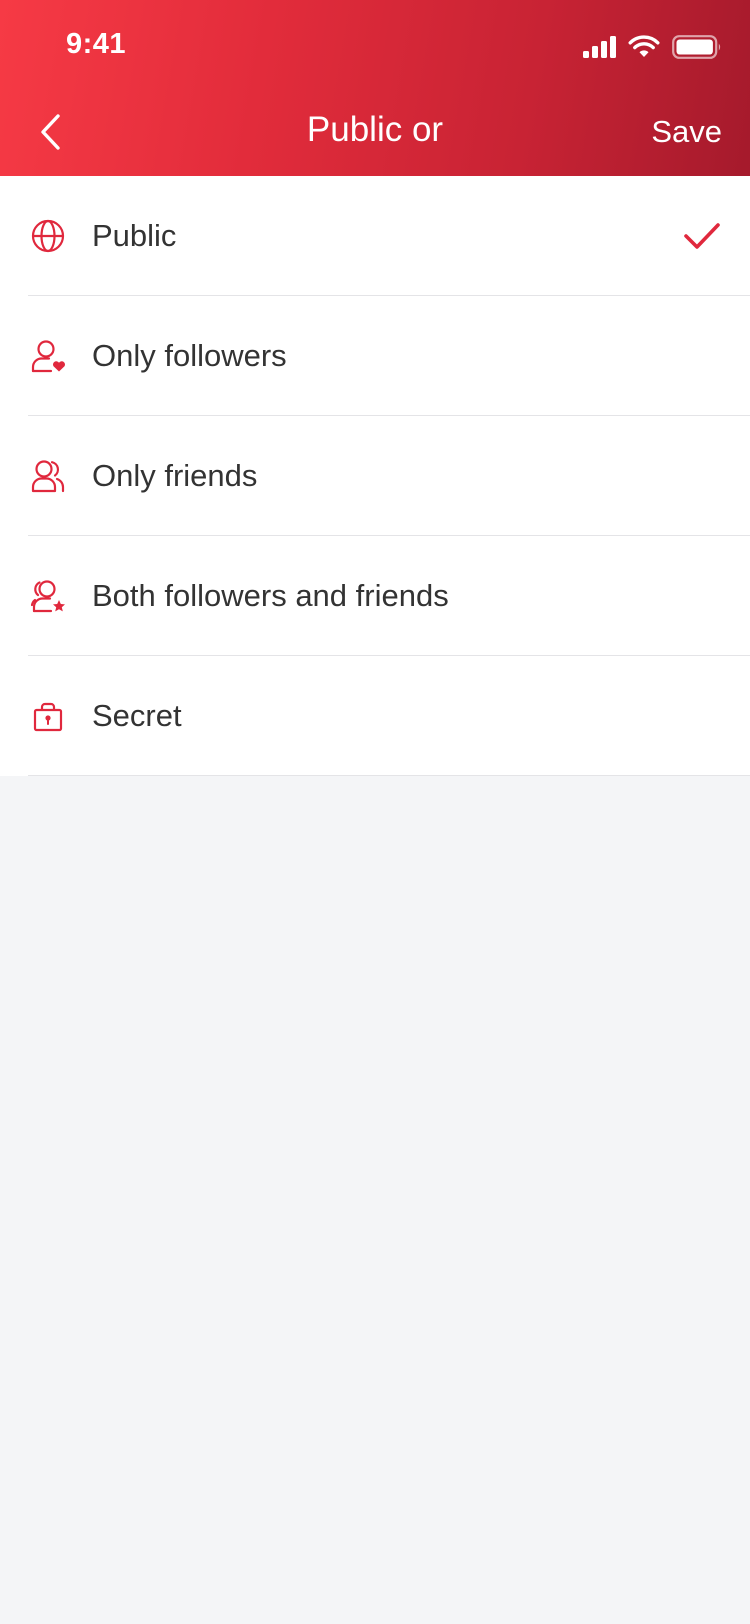  I want to click on option-followers-and-friends: Both followers and friends, so click(375, 596).